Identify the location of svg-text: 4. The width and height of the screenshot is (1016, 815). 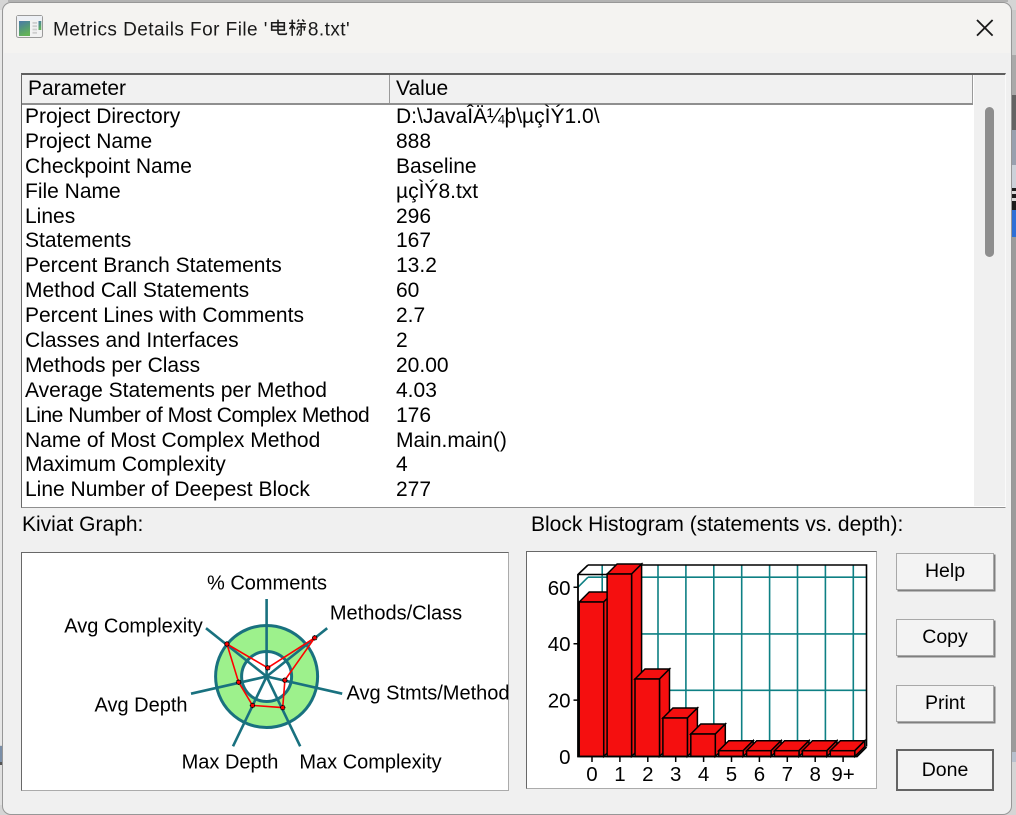
(703, 774).